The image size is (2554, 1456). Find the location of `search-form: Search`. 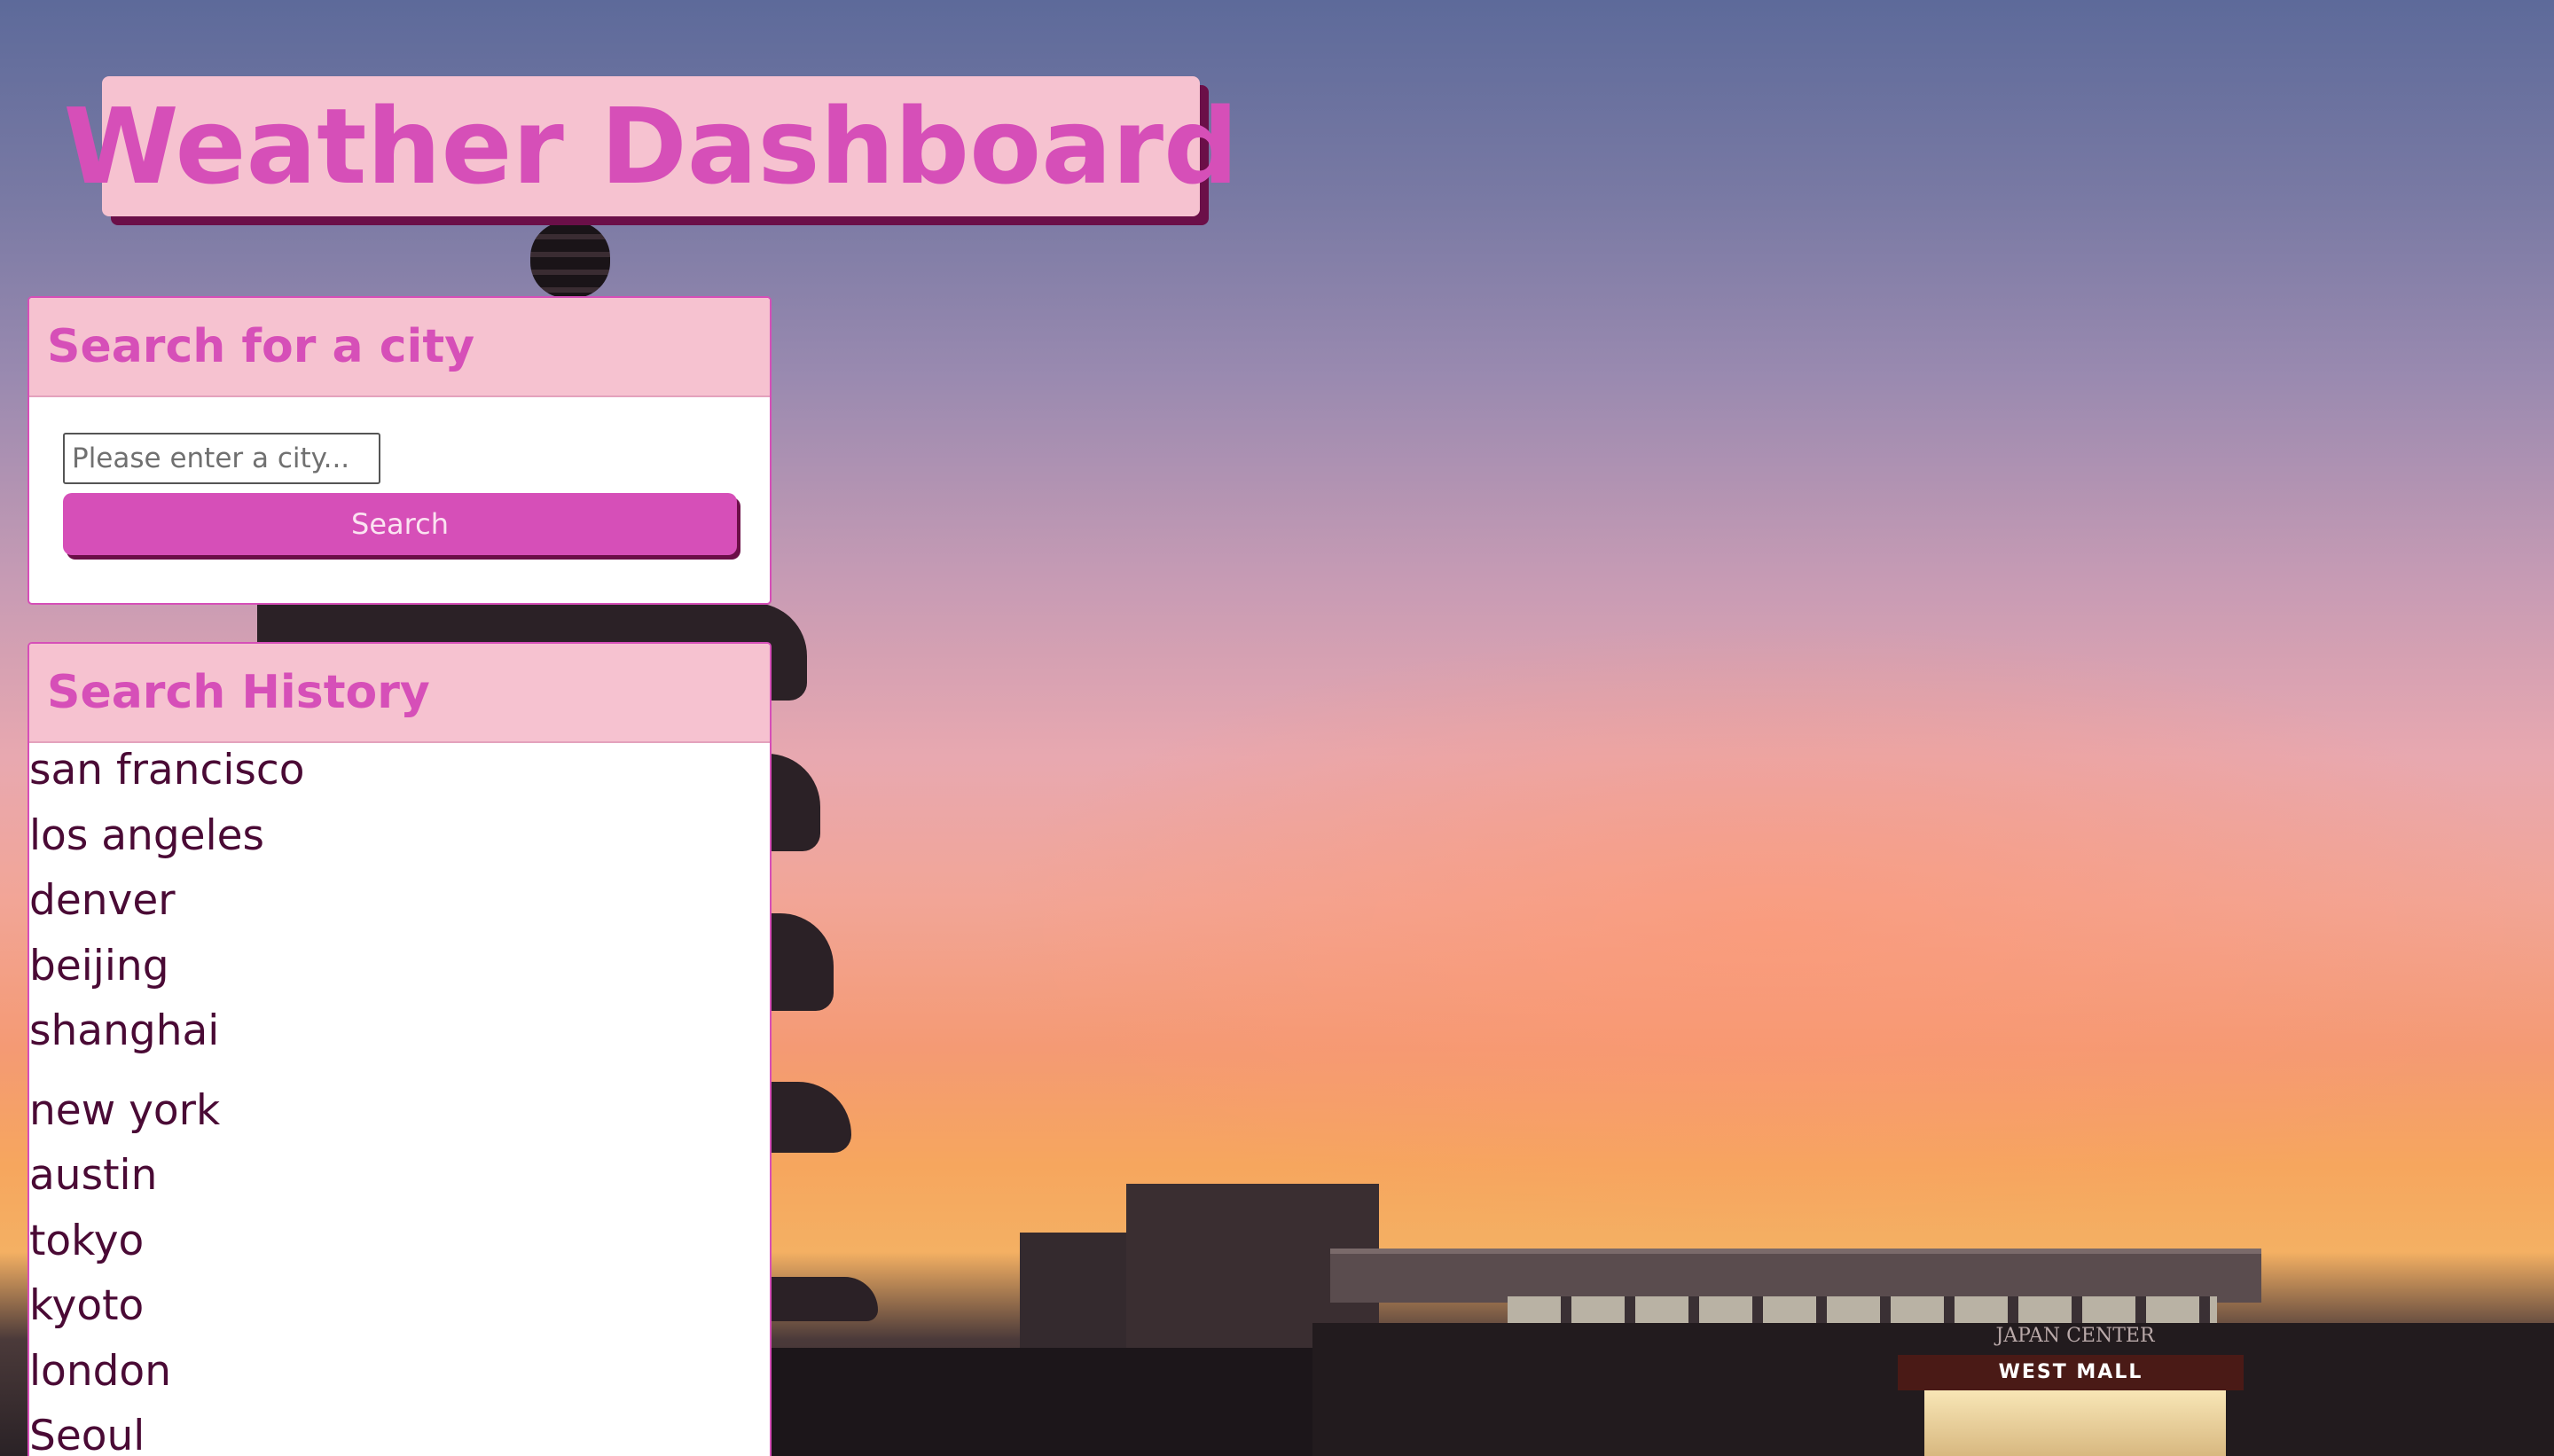

search-form: Search is located at coordinates (399, 476).